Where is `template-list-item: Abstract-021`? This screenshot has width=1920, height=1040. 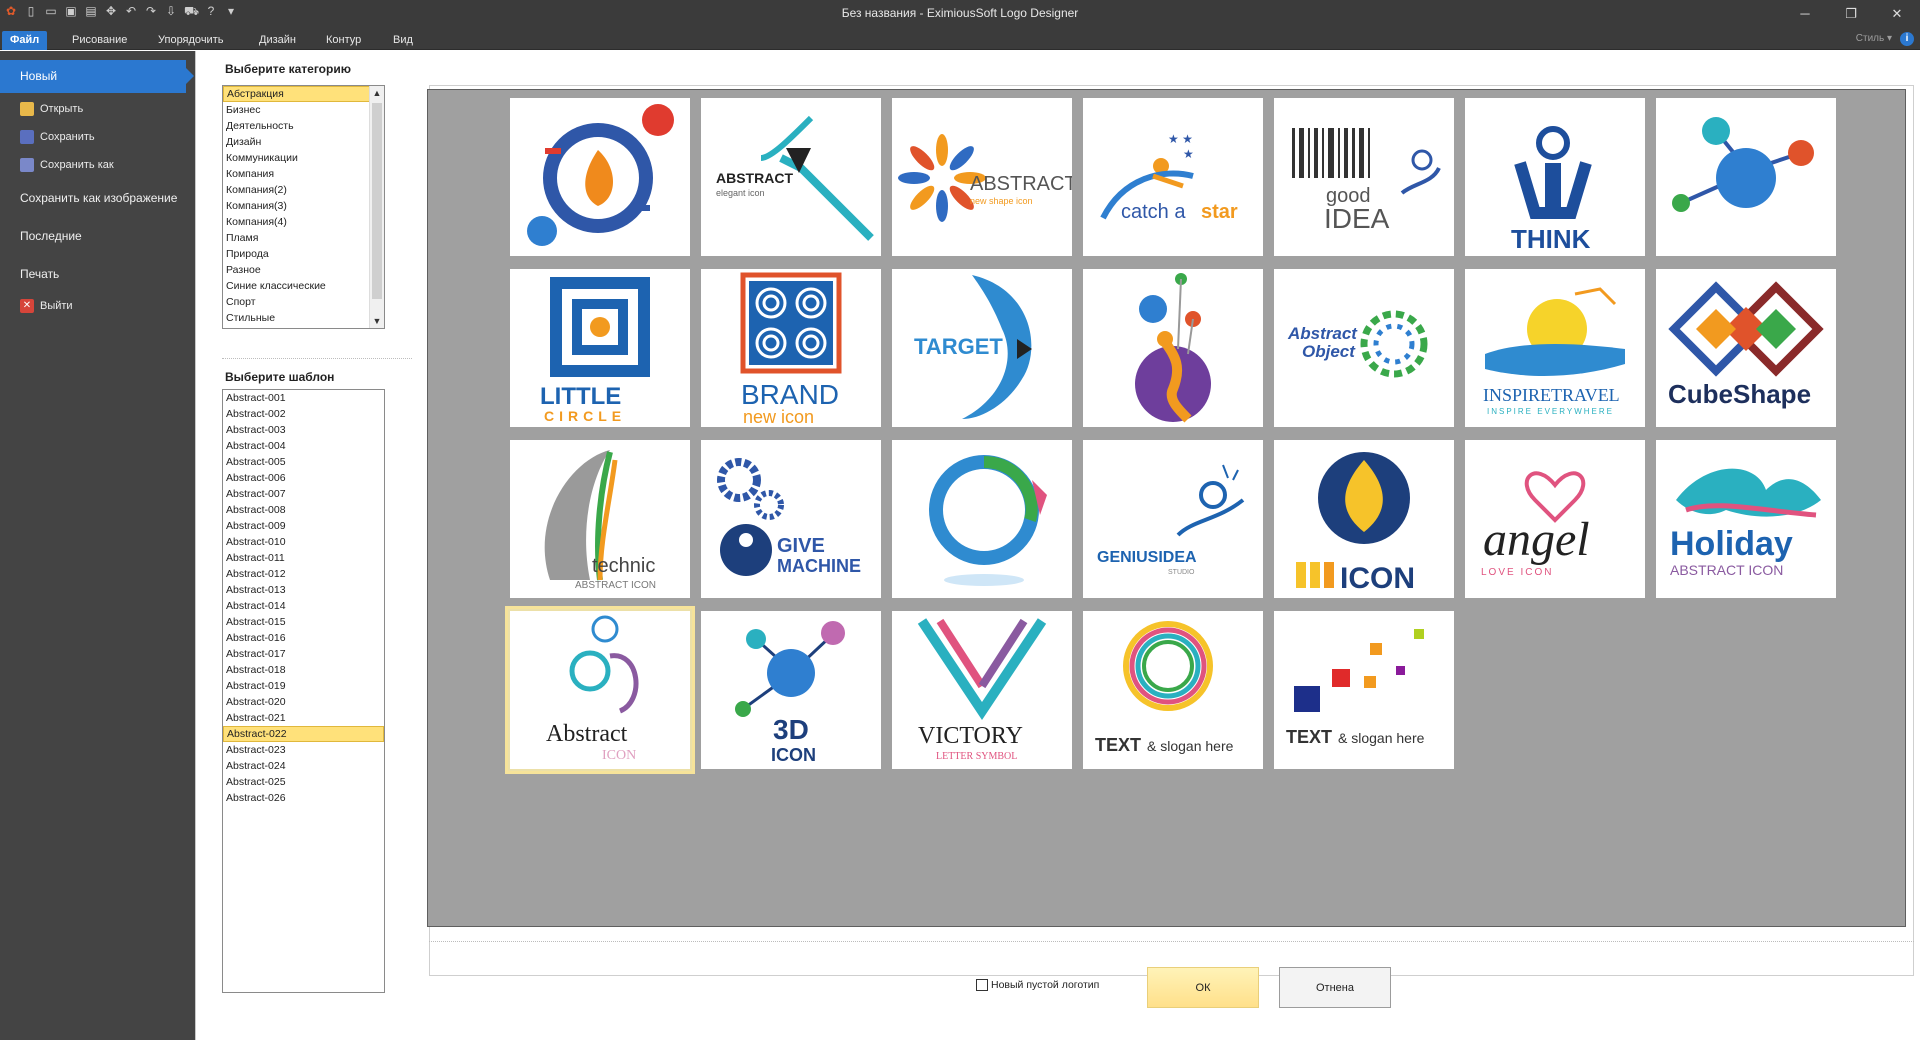
template-list-item: Abstract-021 is located at coordinates (303, 718).